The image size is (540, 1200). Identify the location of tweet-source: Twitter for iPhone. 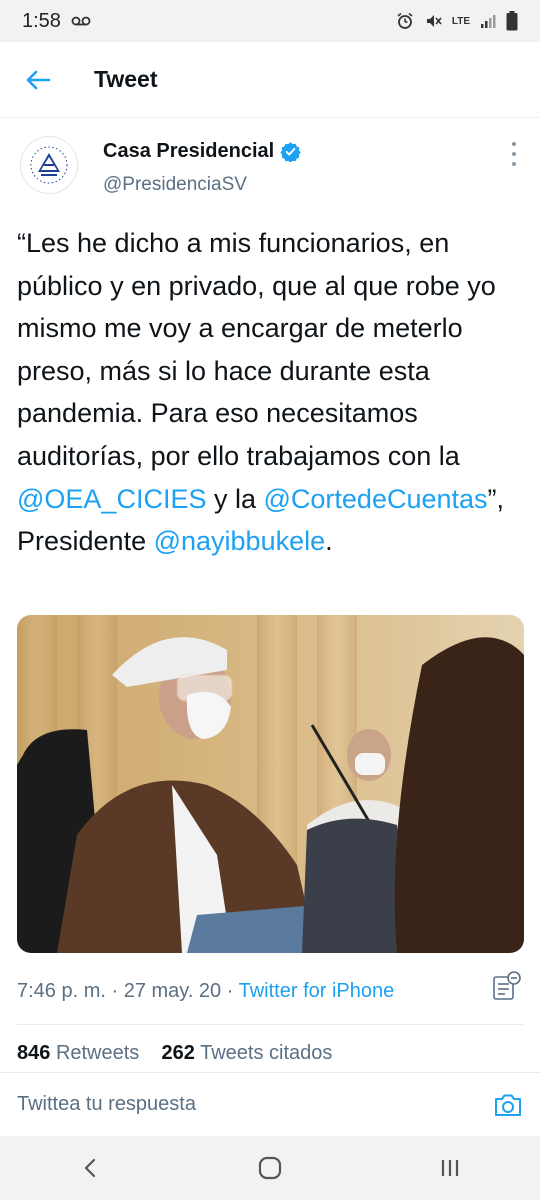
(317, 991).